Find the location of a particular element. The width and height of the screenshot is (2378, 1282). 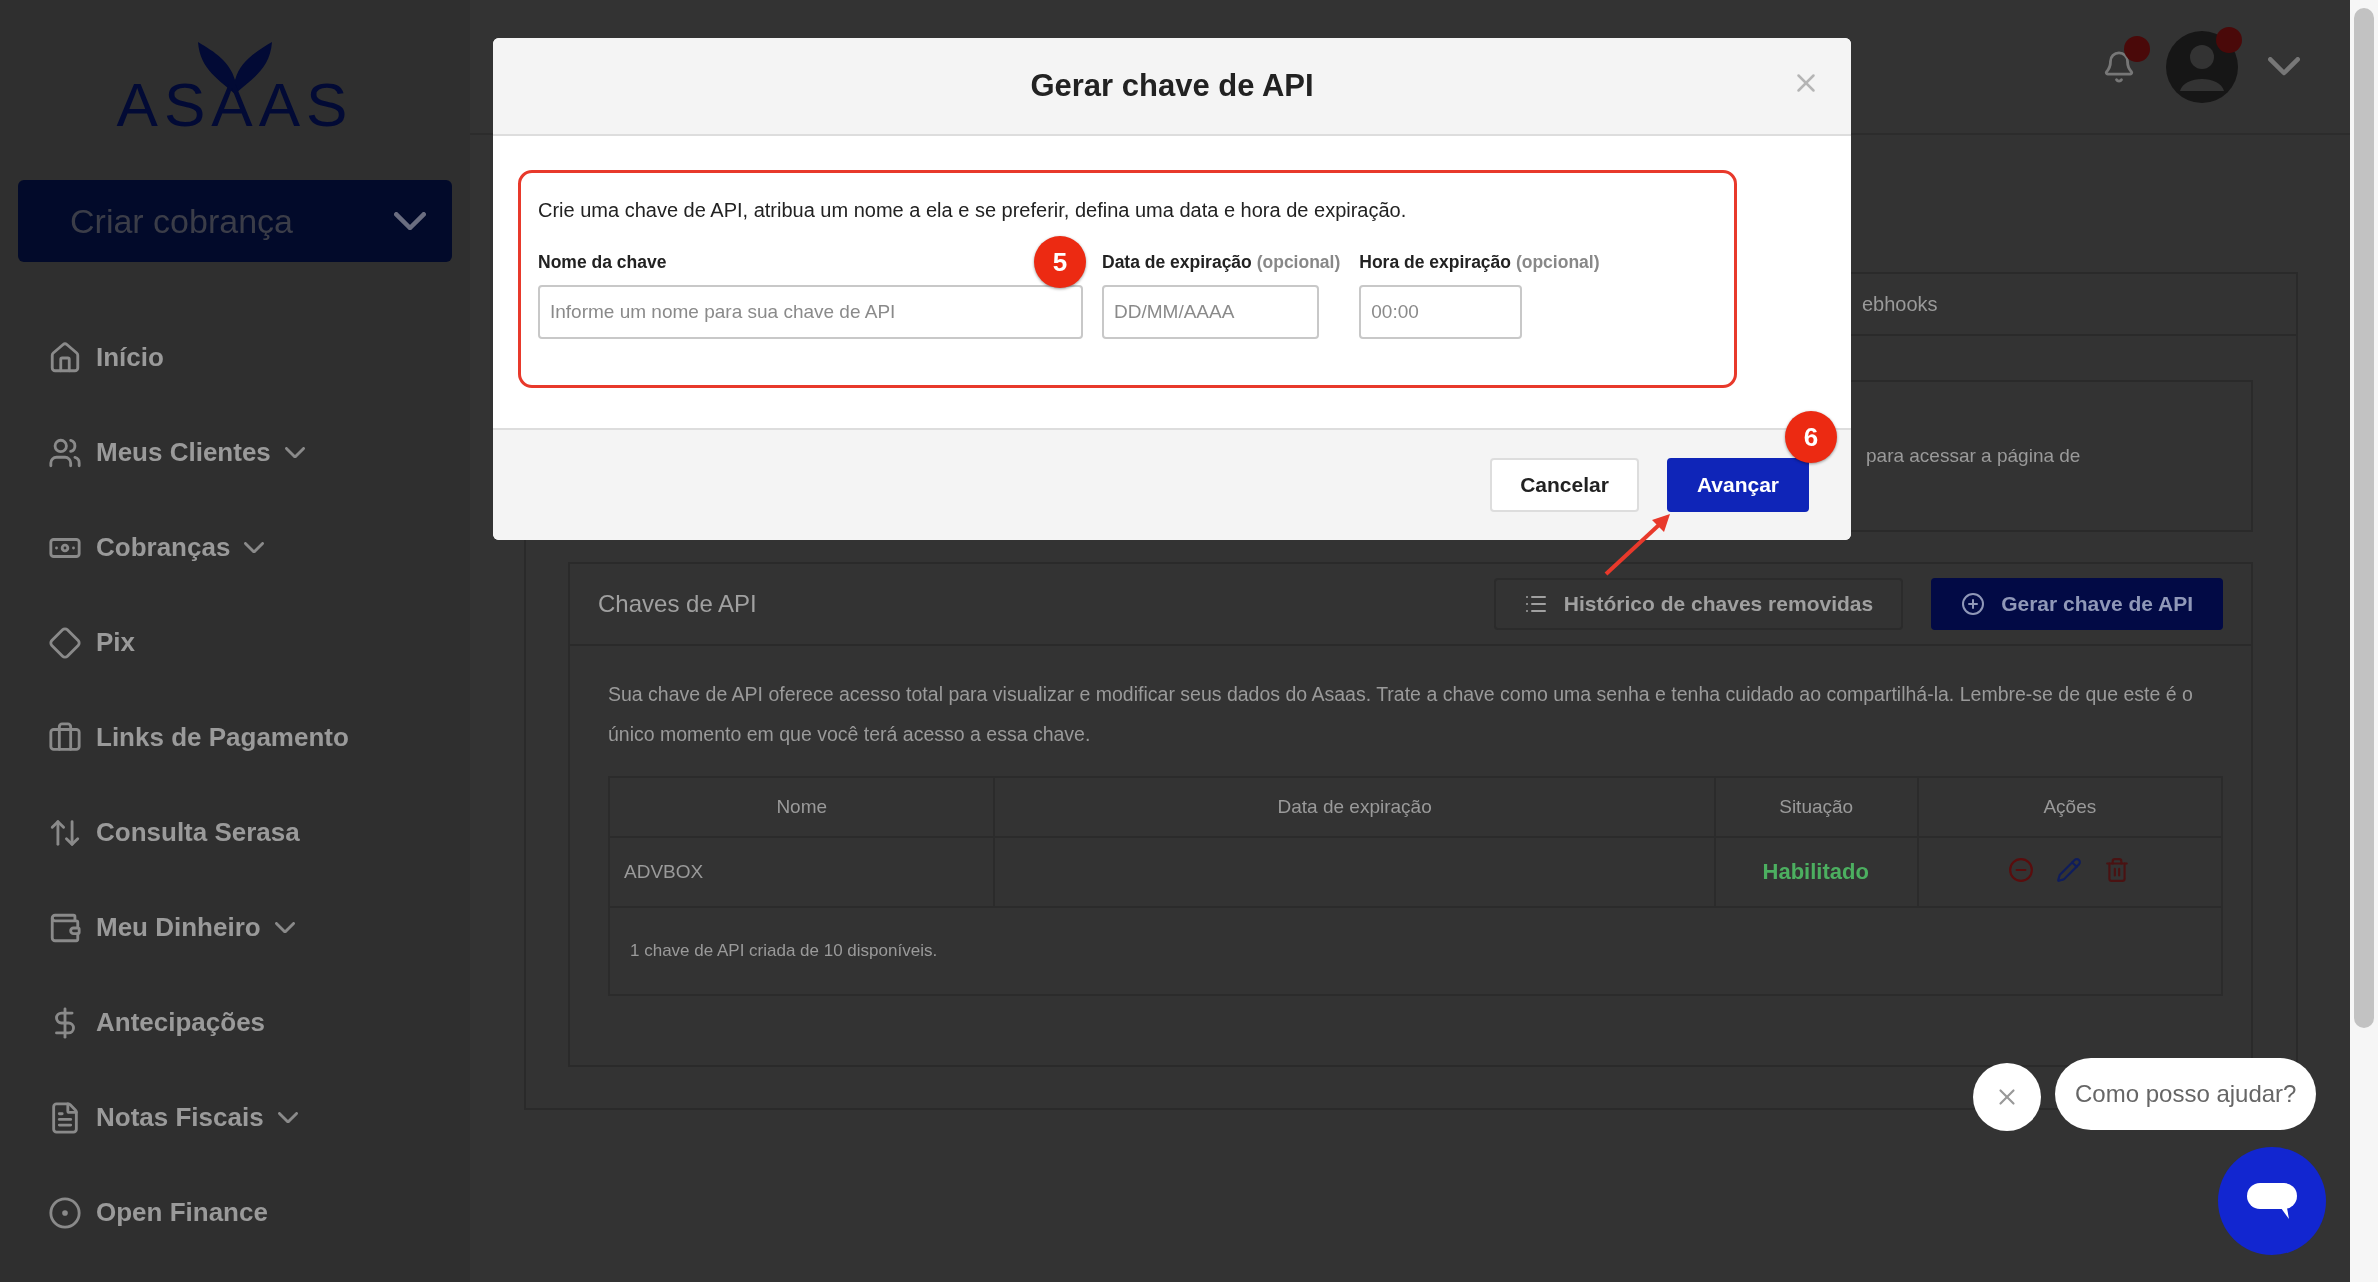

chat-bubble-icon is located at coordinates (2272, 1201).